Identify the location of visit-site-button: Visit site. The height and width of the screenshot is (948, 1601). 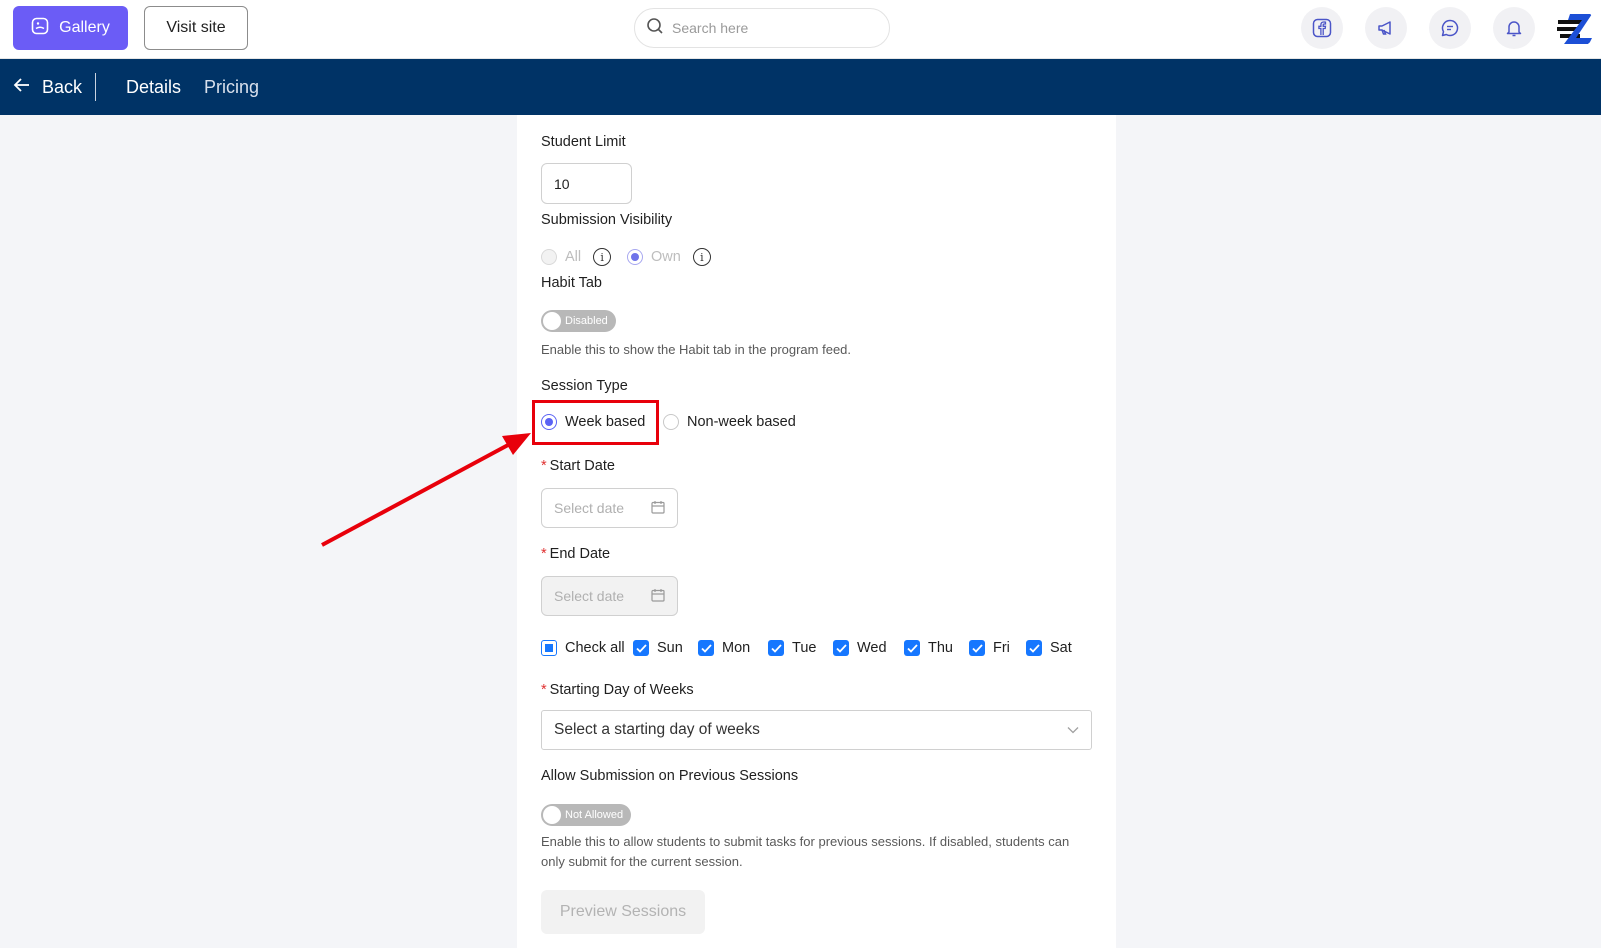
(196, 28).